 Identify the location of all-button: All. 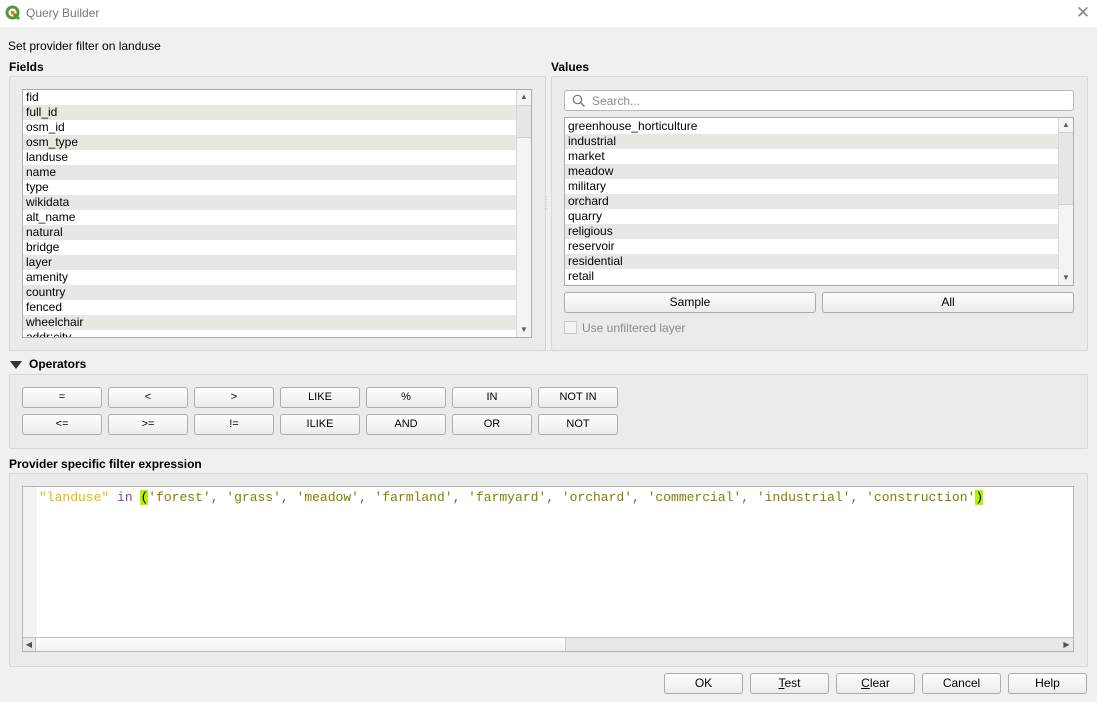
(948, 302).